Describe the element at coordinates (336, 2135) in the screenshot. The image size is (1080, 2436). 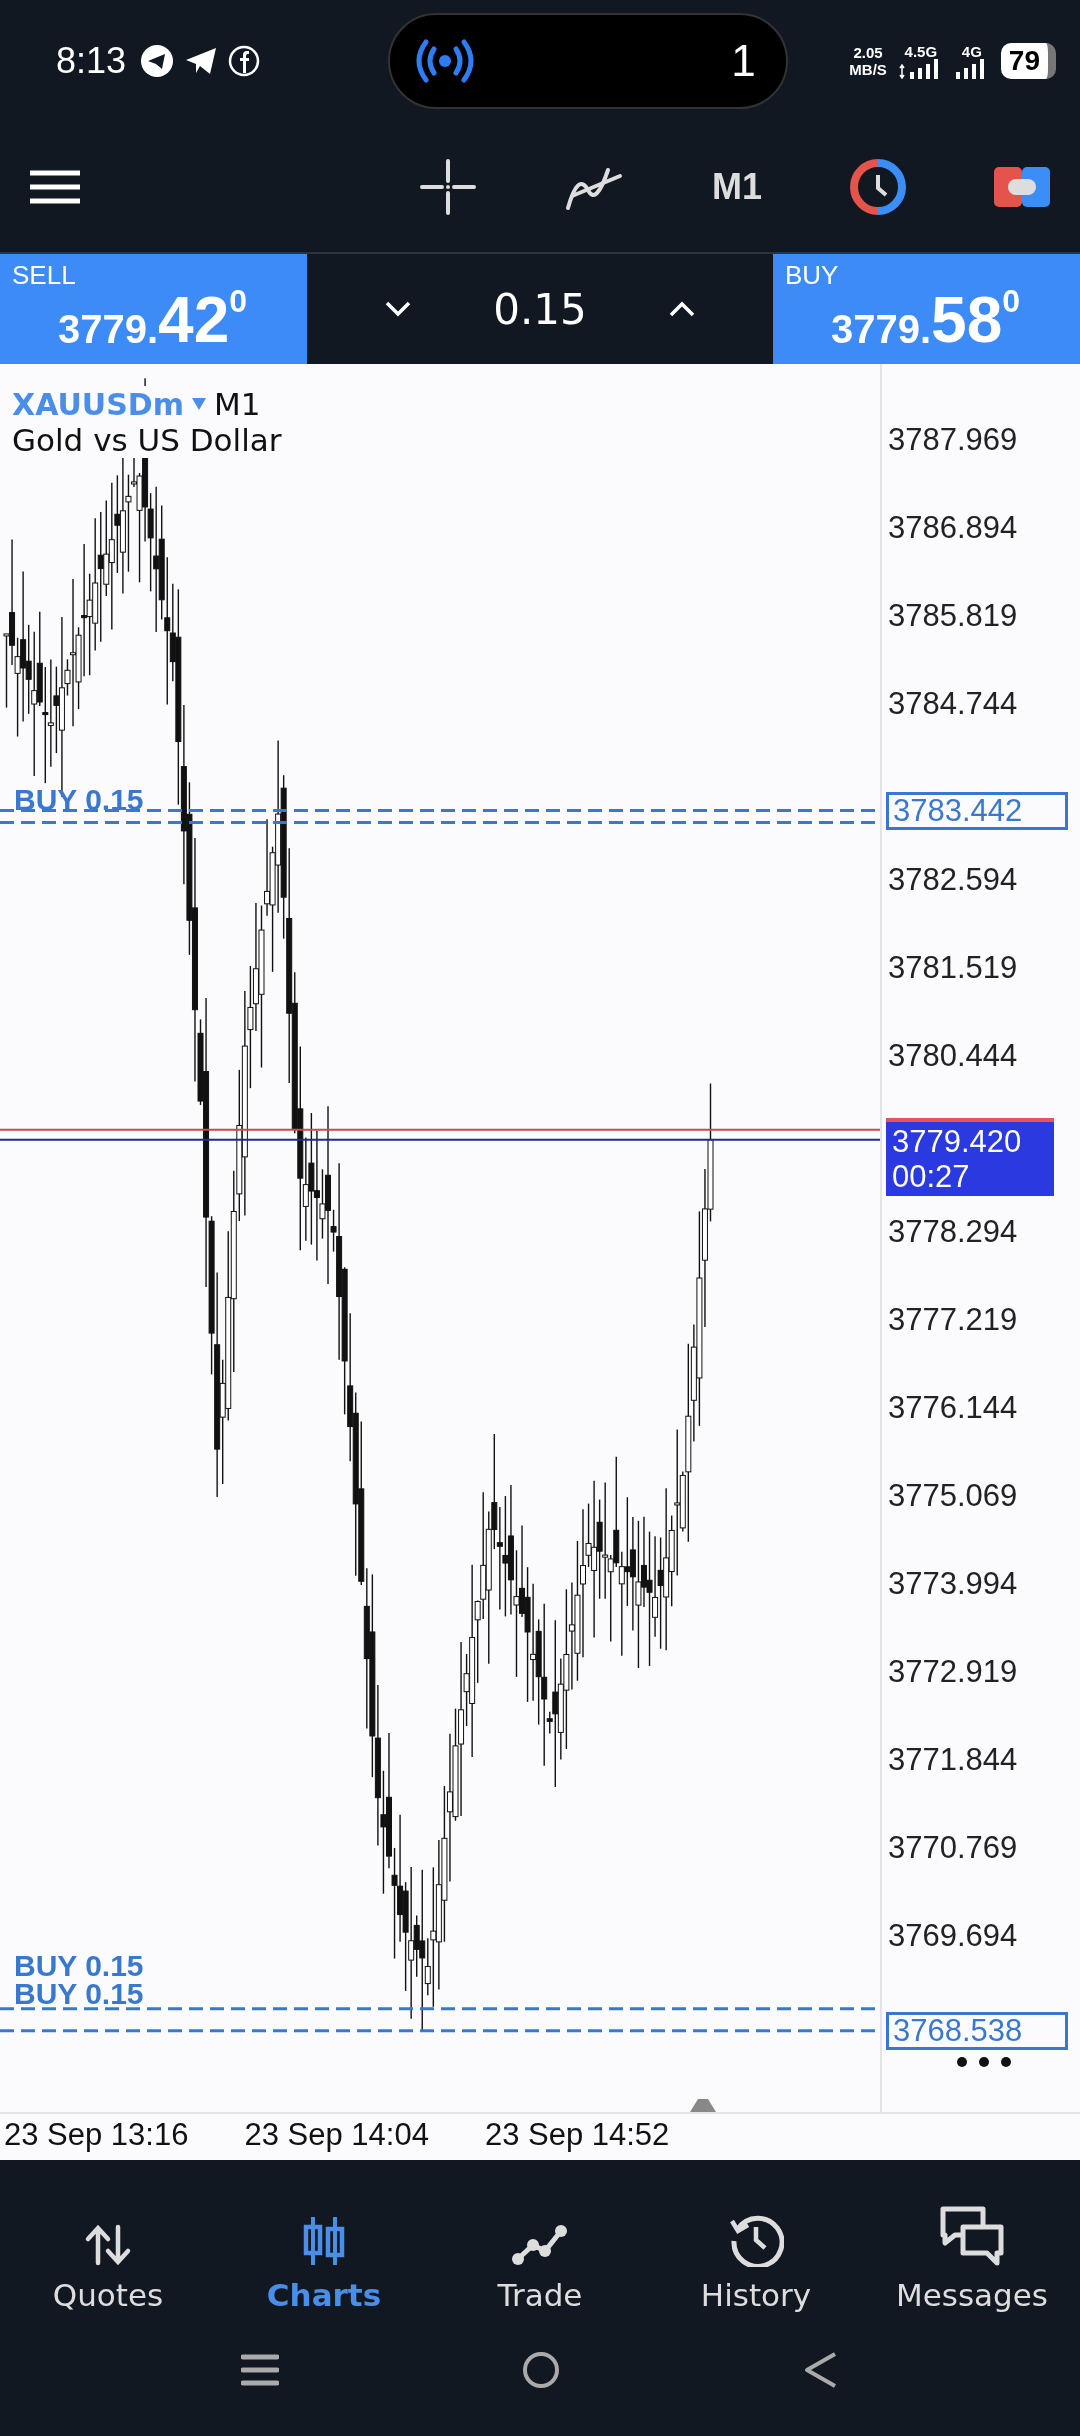
I see `time-tick: 23 Sep 14:04` at that location.